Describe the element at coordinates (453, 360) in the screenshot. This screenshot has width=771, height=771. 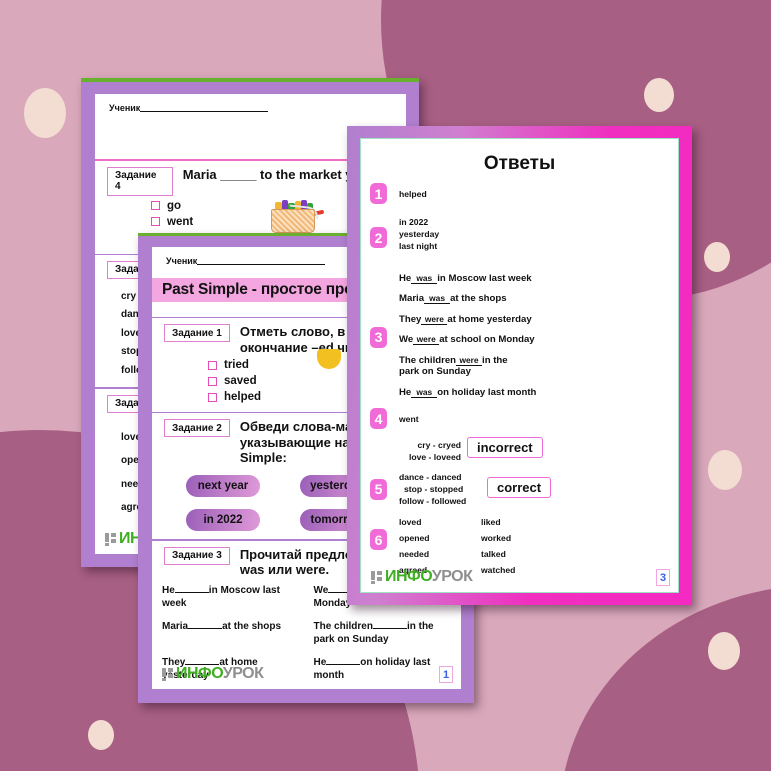
I see `answer-sentence: The children were in the` at that location.